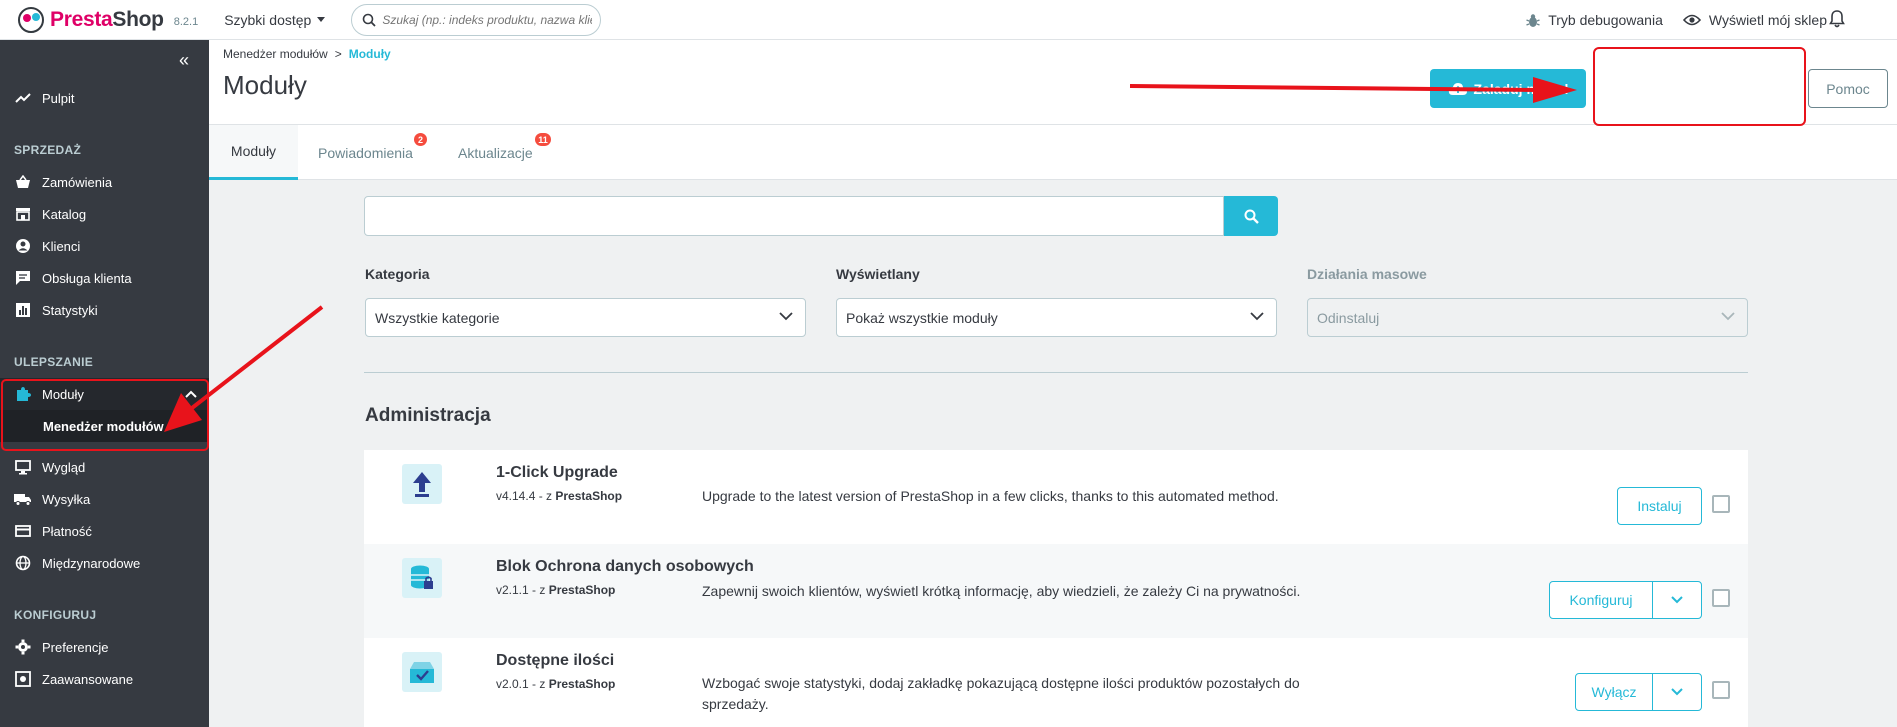  Describe the element at coordinates (64, 467) in the screenshot. I see `sidebar-item-label: Wygląd` at that location.